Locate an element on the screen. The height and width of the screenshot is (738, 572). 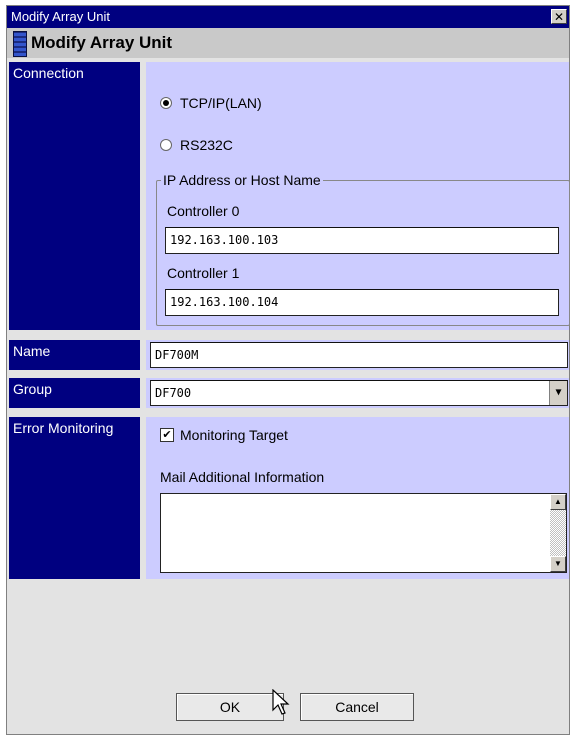
group-label: Group is located at coordinates (74, 393).